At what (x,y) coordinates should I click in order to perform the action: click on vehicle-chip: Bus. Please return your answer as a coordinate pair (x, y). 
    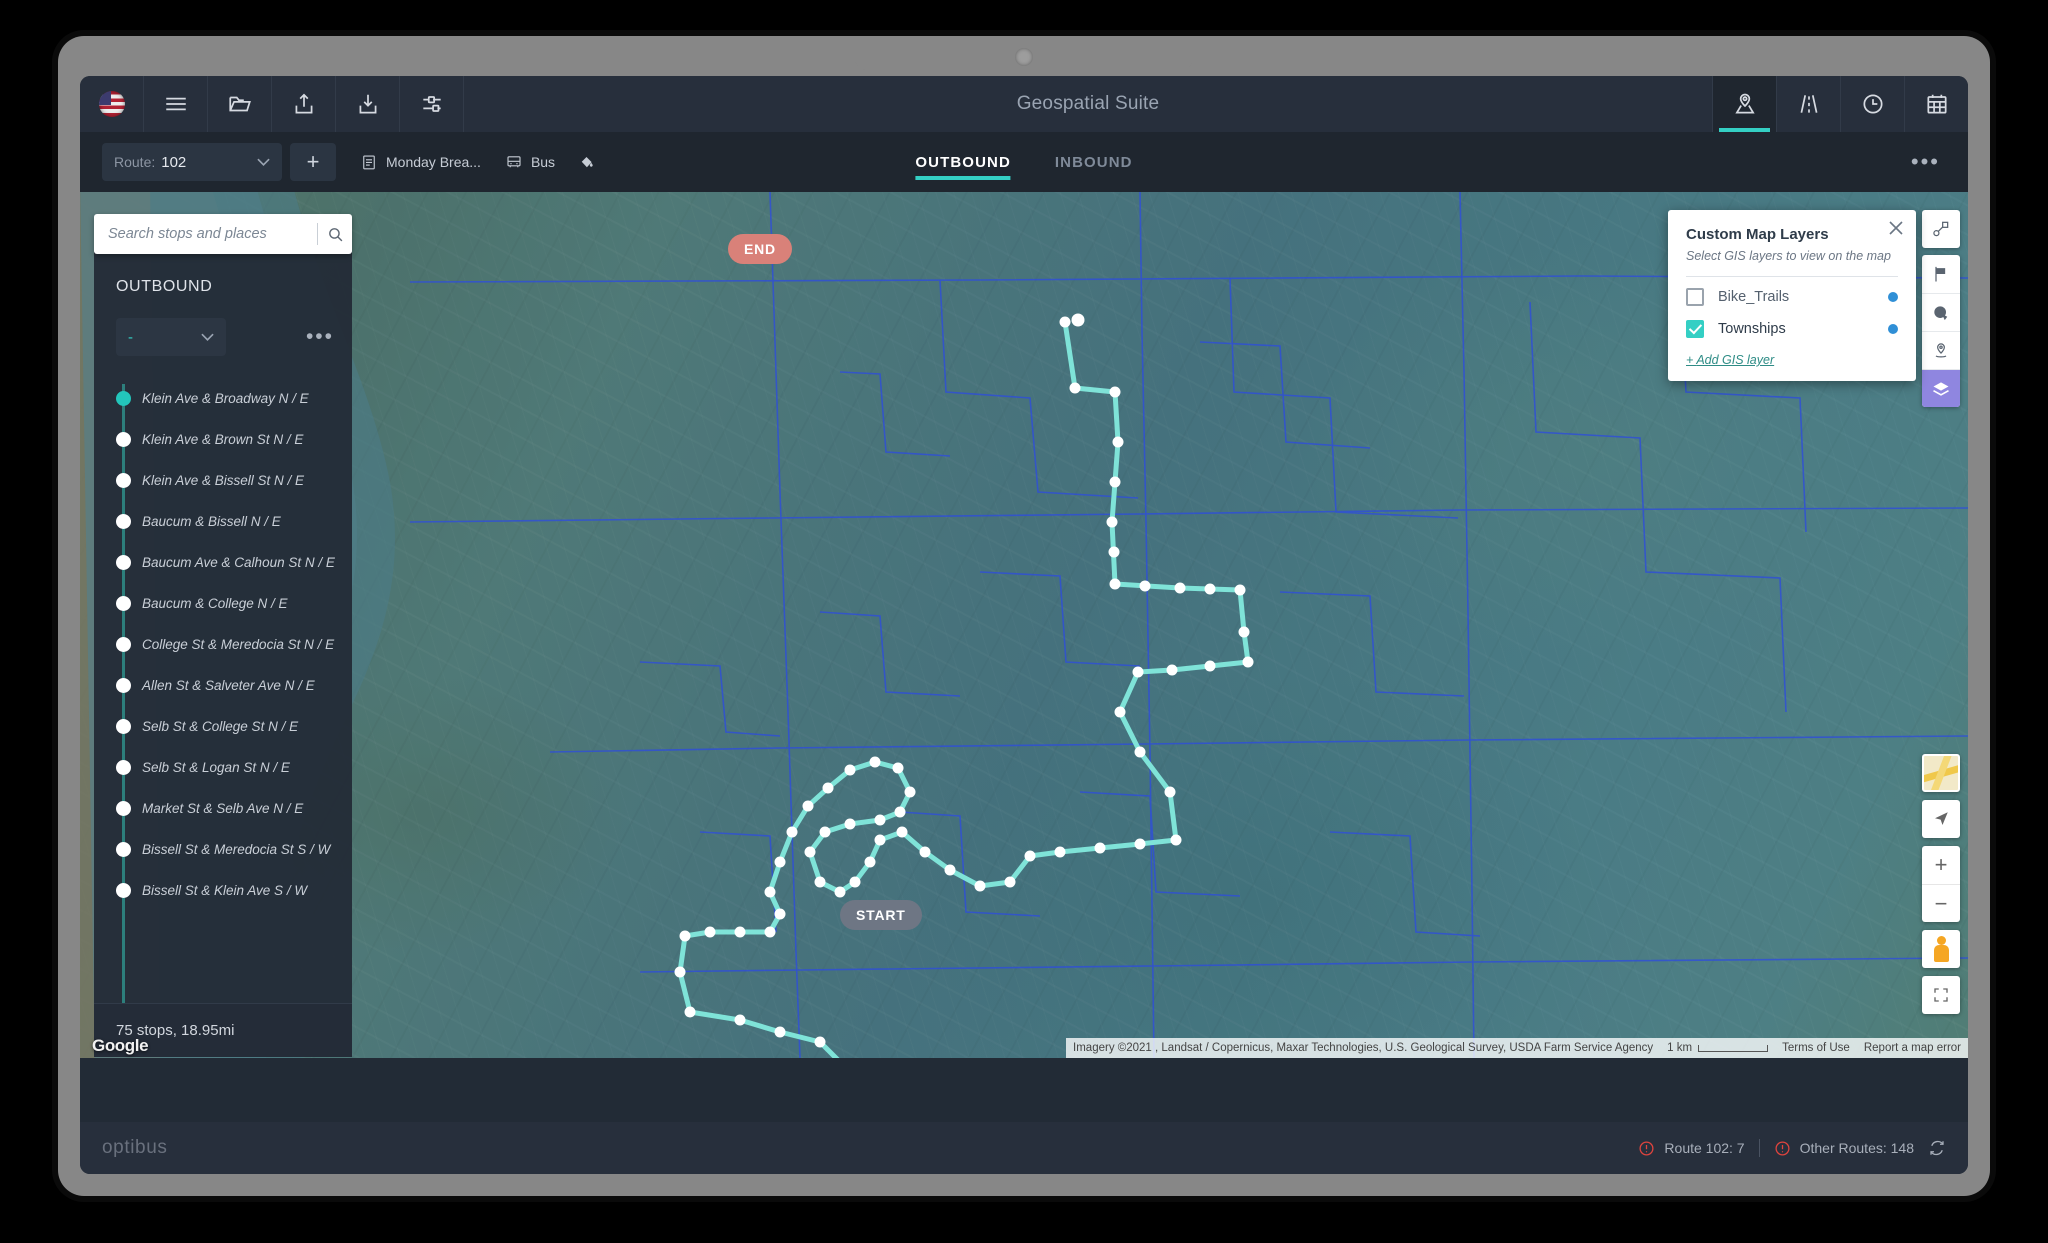
    Looking at the image, I should click on (530, 162).